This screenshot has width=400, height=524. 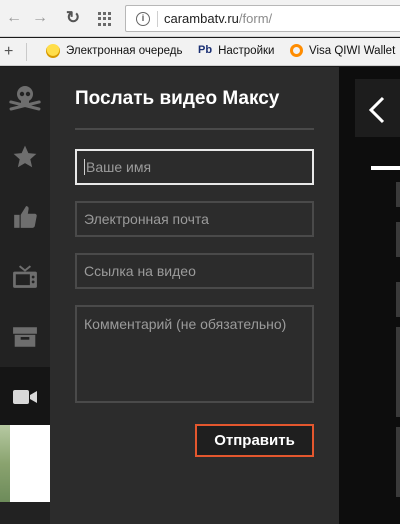 I want to click on address-divider, so click(x=157, y=19).